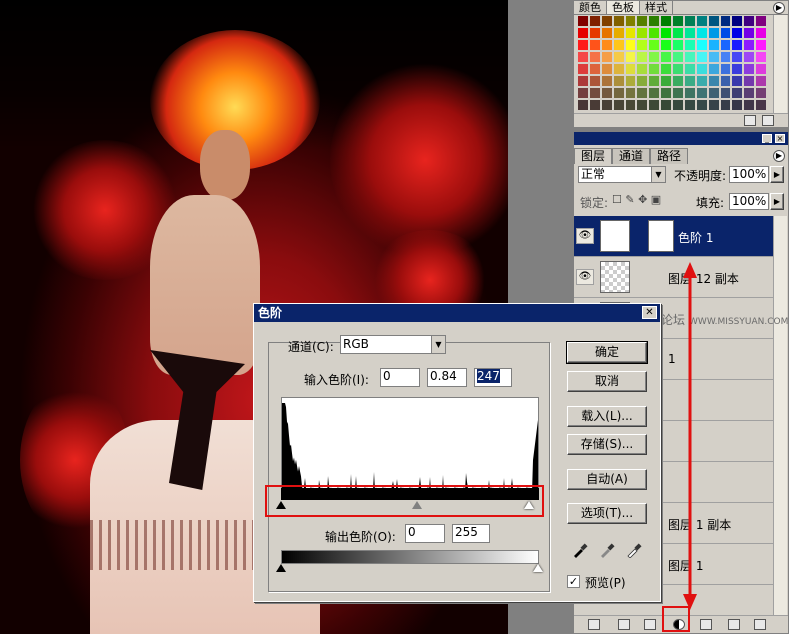  I want to click on output-white-slider, so click(538, 568).